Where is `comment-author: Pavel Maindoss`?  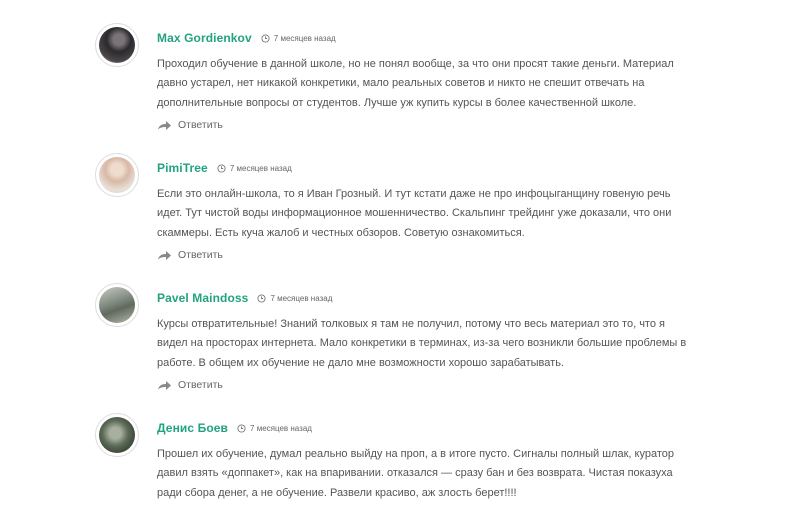 comment-author: Pavel Maindoss is located at coordinates (202, 298).